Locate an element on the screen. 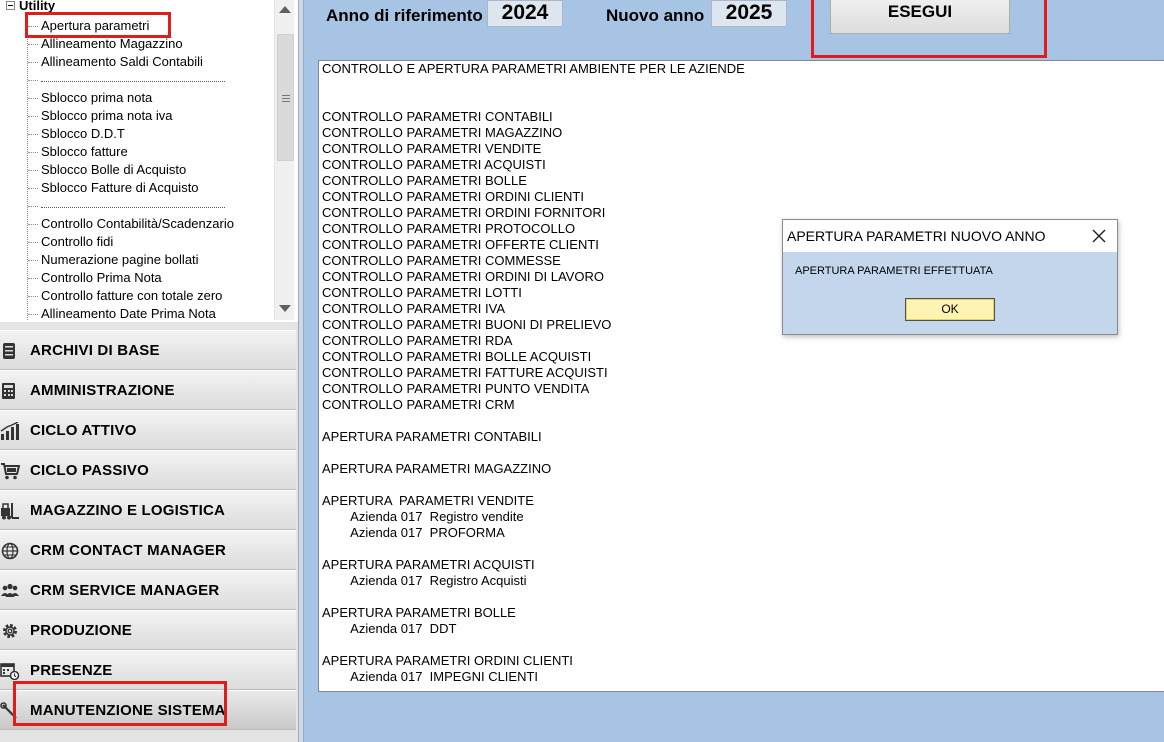  menu-item: CRM CONTACT MANAGER is located at coordinates (148, 550).